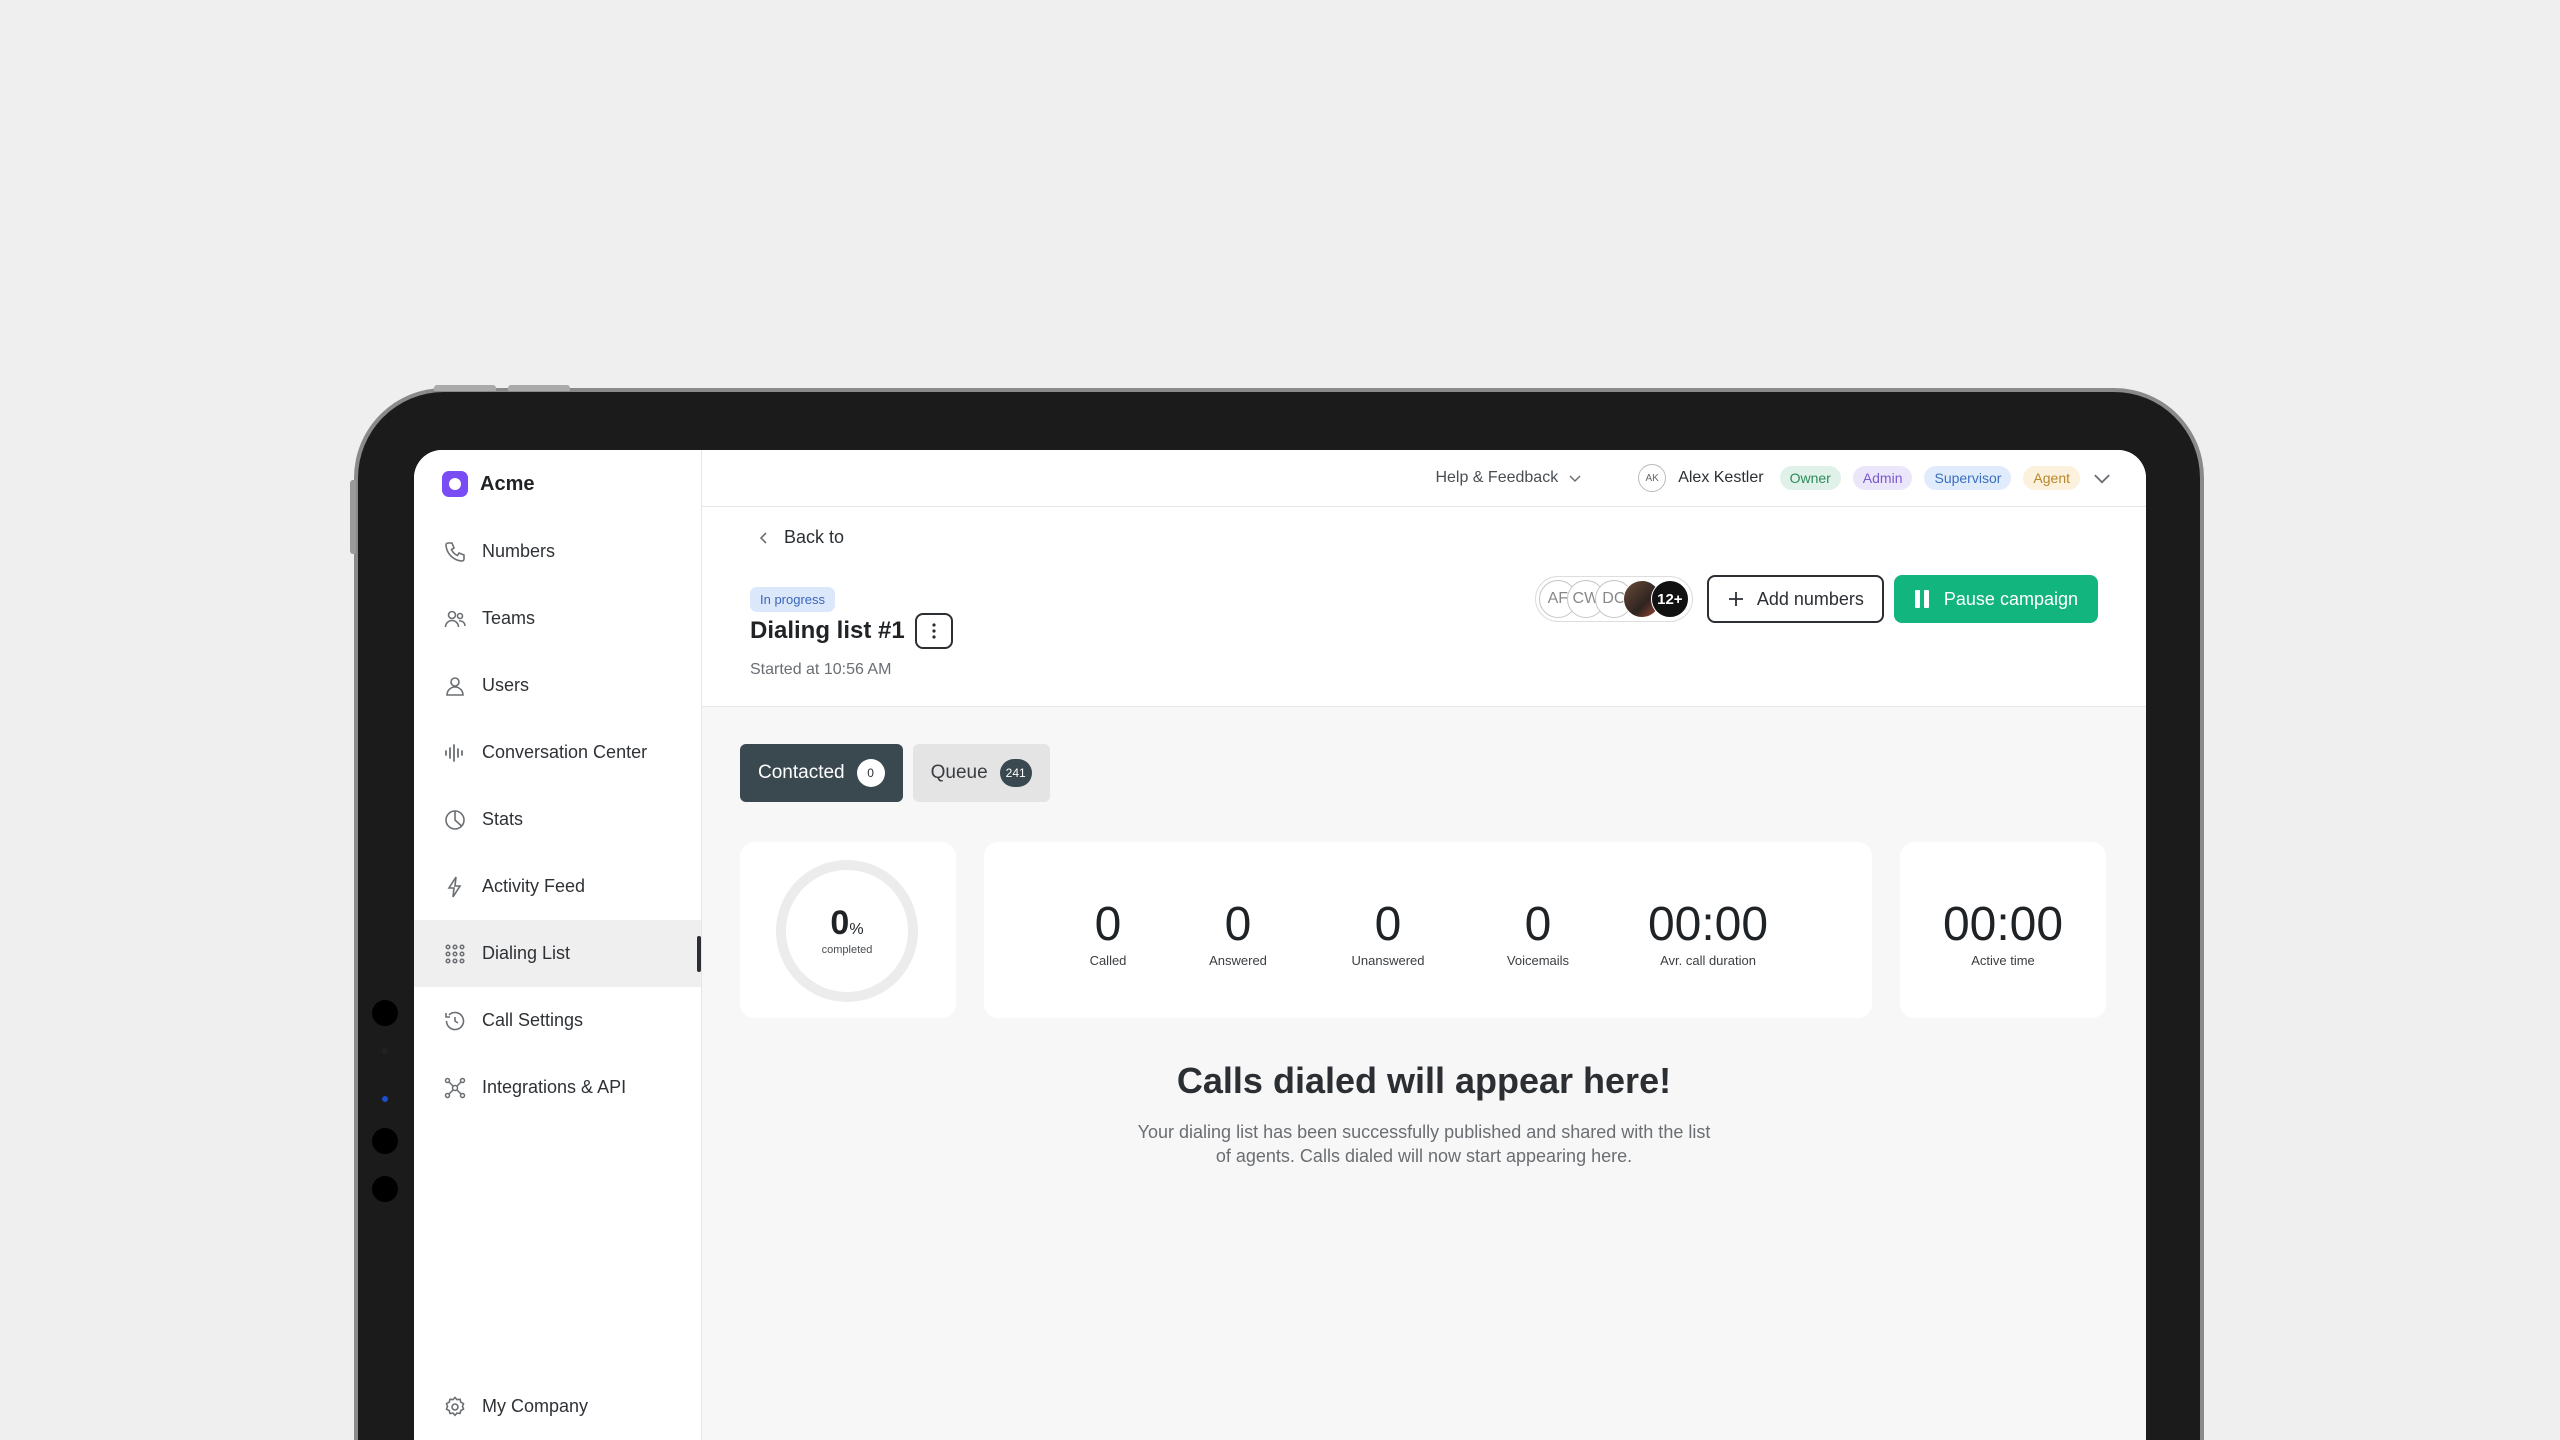  I want to click on sidebar-item-dialing-list: Dialing List, so click(557, 953).